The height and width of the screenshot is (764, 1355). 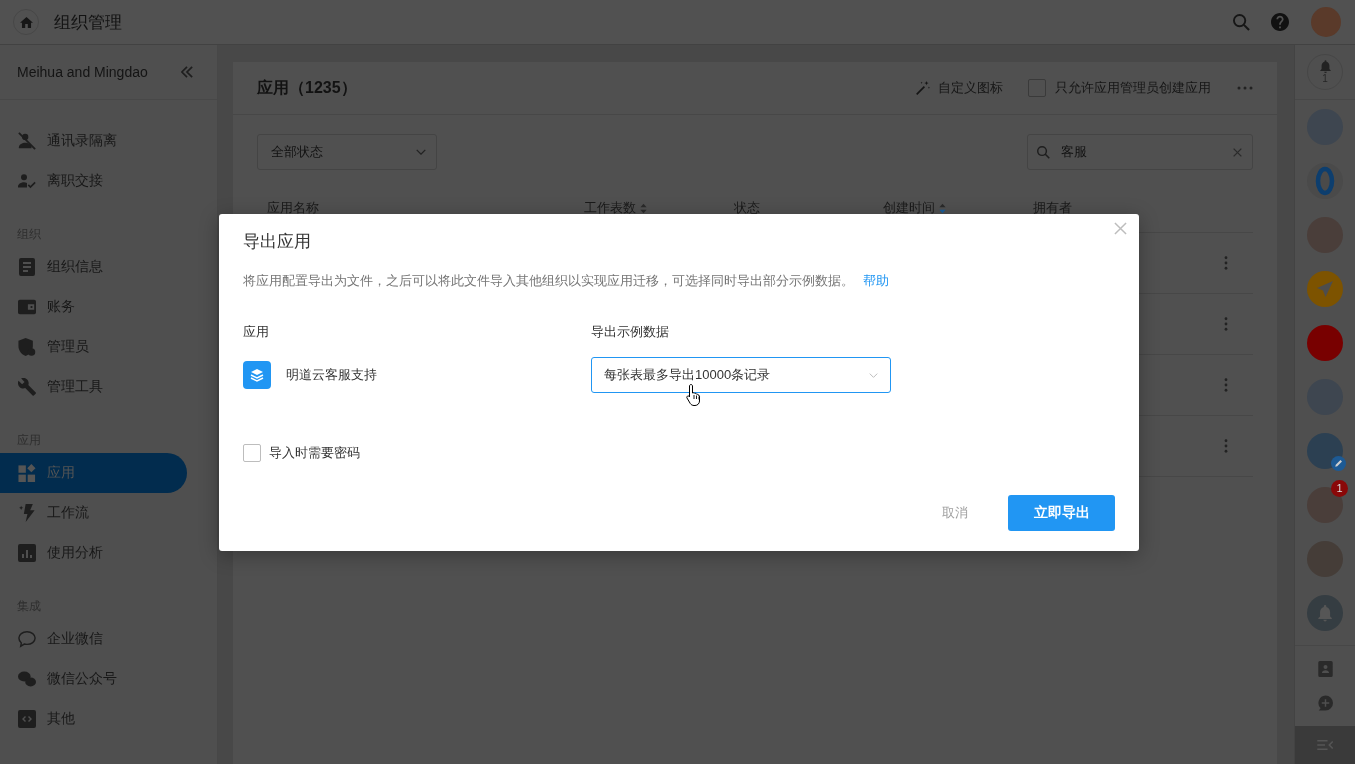 I want to click on two-bubbles-icon, so click(x=27, y=679).